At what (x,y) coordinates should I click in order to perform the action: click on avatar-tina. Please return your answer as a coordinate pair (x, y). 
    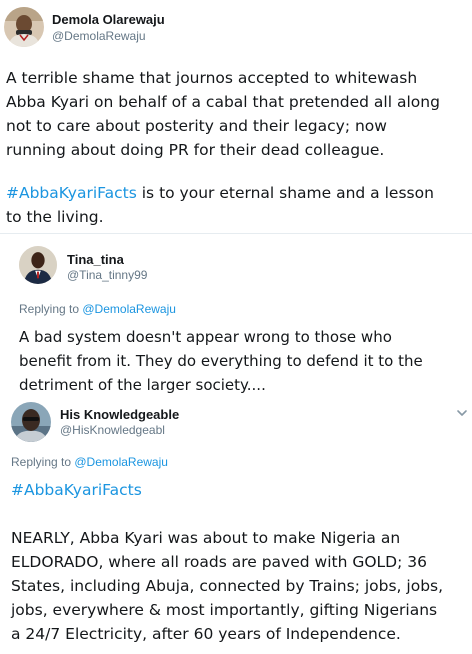
    Looking at the image, I should click on (38, 265).